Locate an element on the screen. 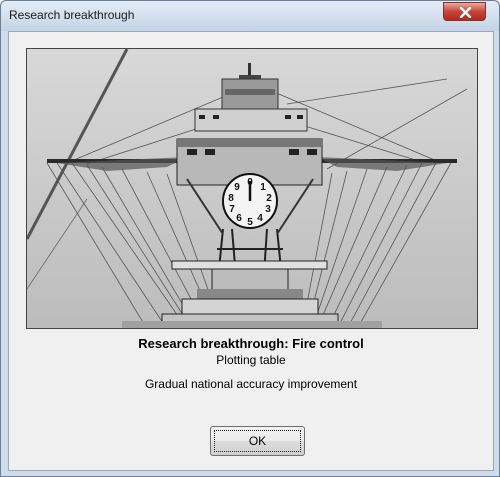  svg-text: 3 is located at coordinates (268, 209).